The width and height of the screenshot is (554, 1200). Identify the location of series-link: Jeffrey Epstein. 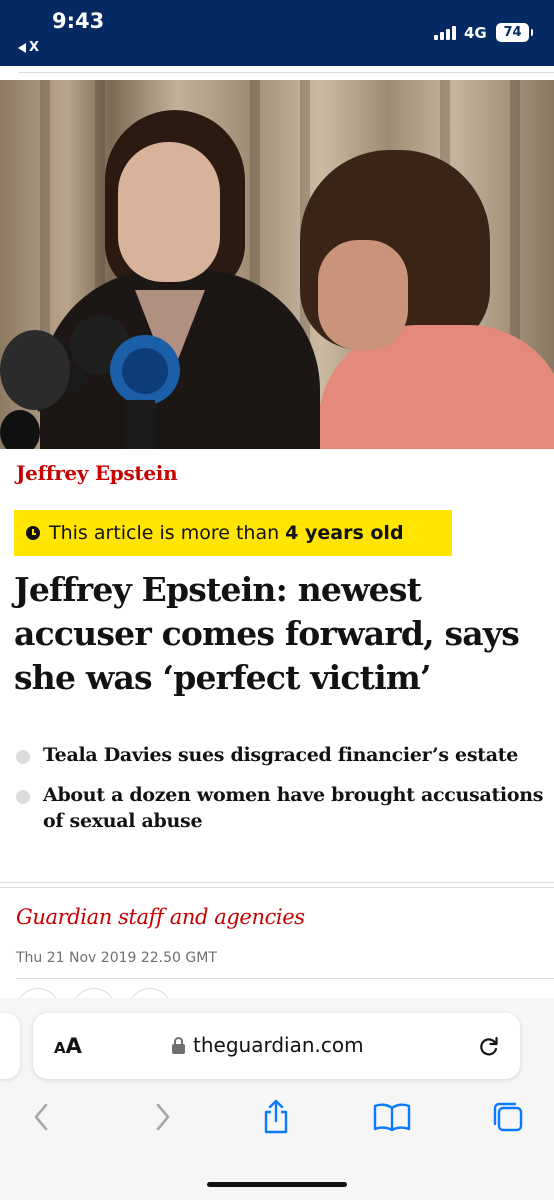
(97, 473).